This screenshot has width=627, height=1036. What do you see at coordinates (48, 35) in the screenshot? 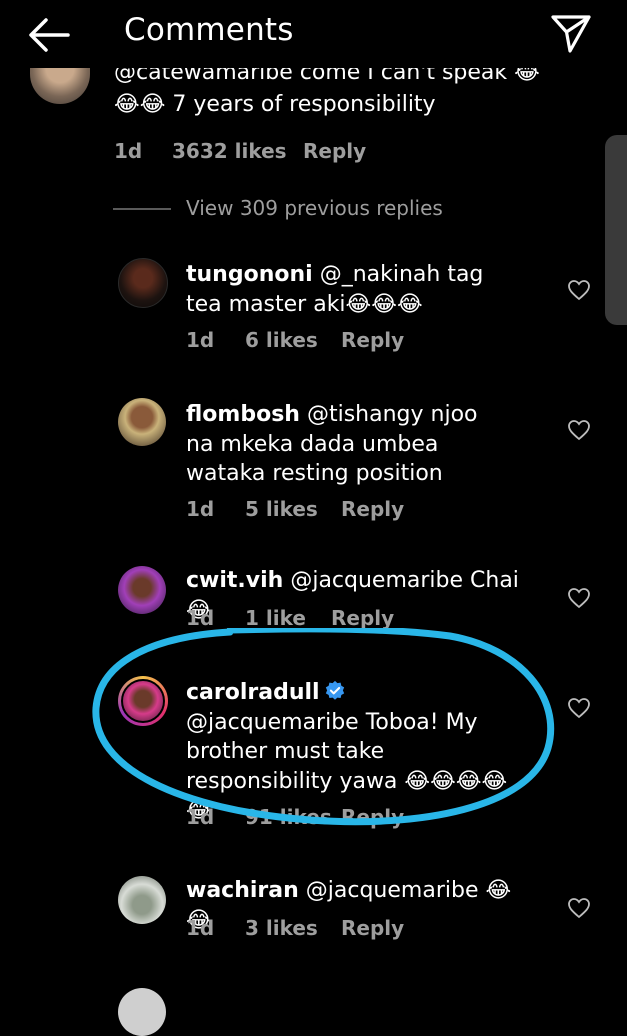
I see `back-arrow-icon` at bounding box center [48, 35].